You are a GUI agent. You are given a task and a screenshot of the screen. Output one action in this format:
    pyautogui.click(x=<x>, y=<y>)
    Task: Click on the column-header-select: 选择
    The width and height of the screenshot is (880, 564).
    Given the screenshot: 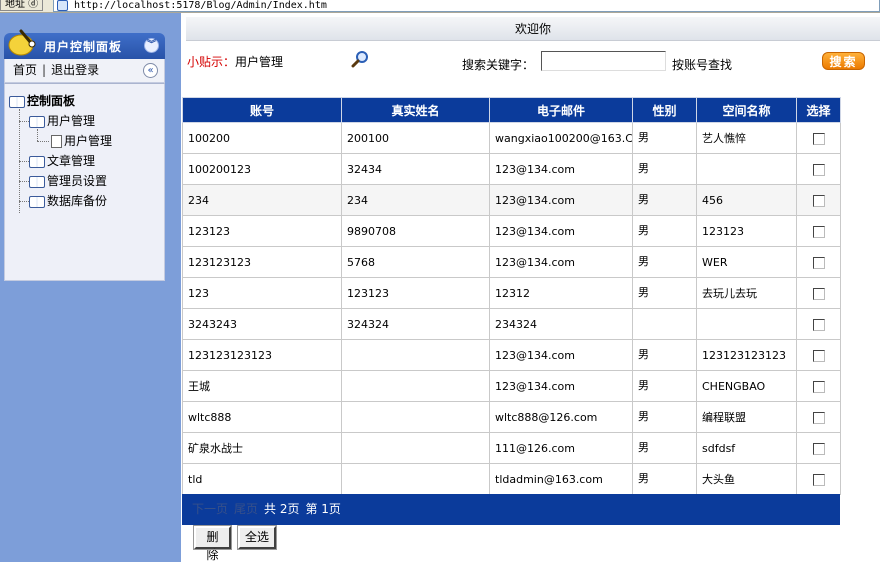 What is the action you would take?
    pyautogui.click(x=818, y=110)
    